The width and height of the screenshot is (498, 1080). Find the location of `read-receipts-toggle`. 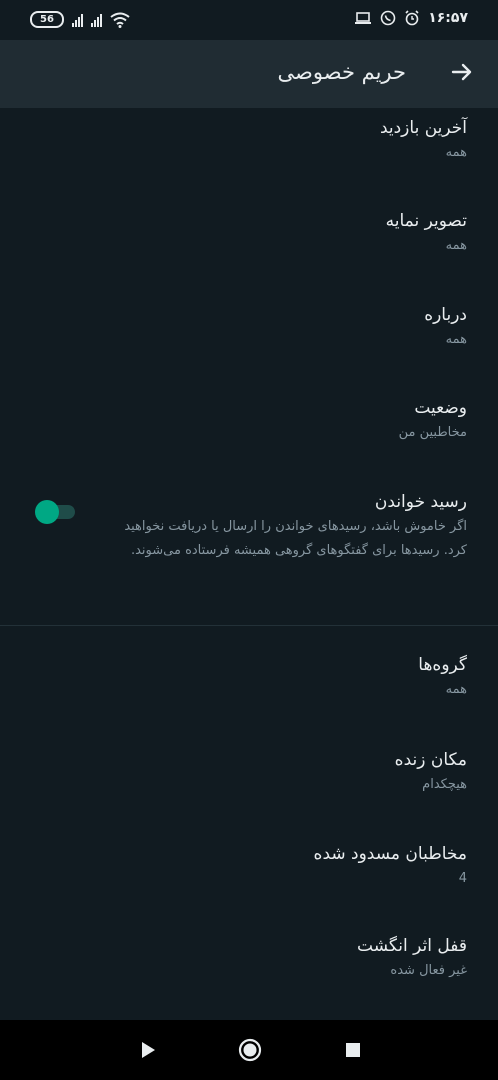

read-receipts-toggle is located at coordinates (55, 512).